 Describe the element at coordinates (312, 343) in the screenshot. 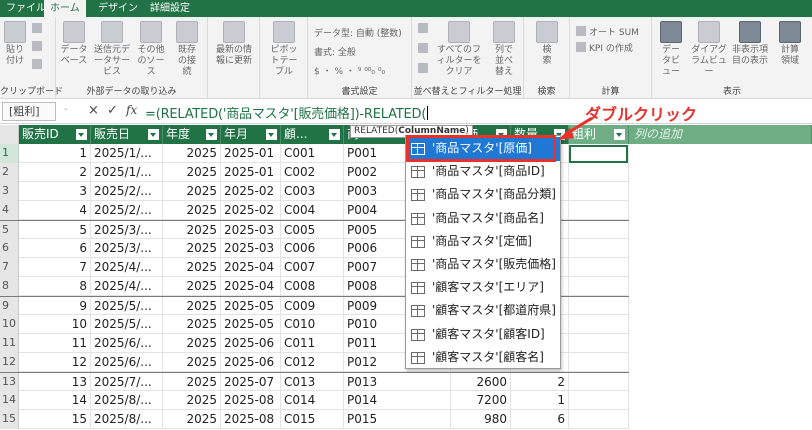

I see `table-cell: C011` at that location.